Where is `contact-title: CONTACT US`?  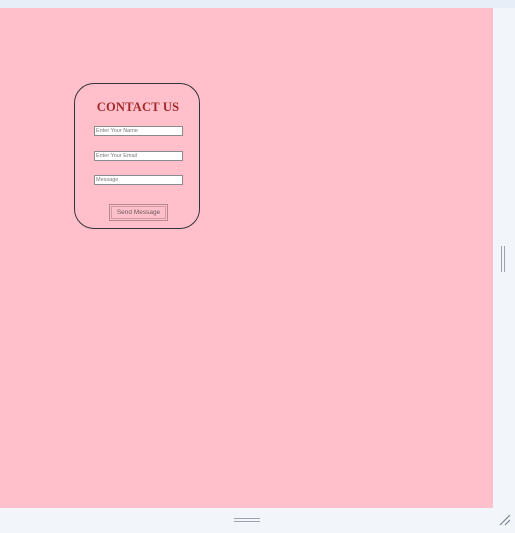
contact-title: CONTACT US is located at coordinates (138, 107).